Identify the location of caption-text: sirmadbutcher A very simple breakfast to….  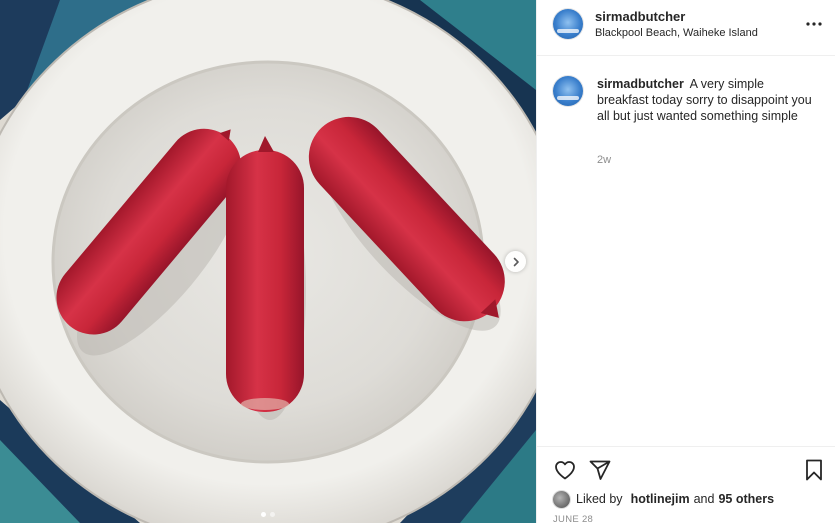
(707, 100).